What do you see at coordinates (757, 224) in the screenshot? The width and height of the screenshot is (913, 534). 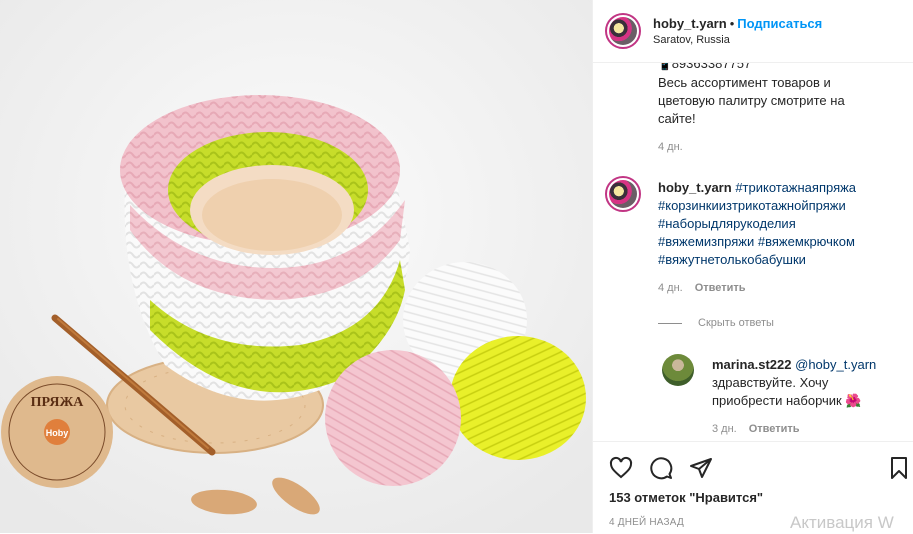 I see `hashtag-link: #наборыдлярукоделия` at bounding box center [757, 224].